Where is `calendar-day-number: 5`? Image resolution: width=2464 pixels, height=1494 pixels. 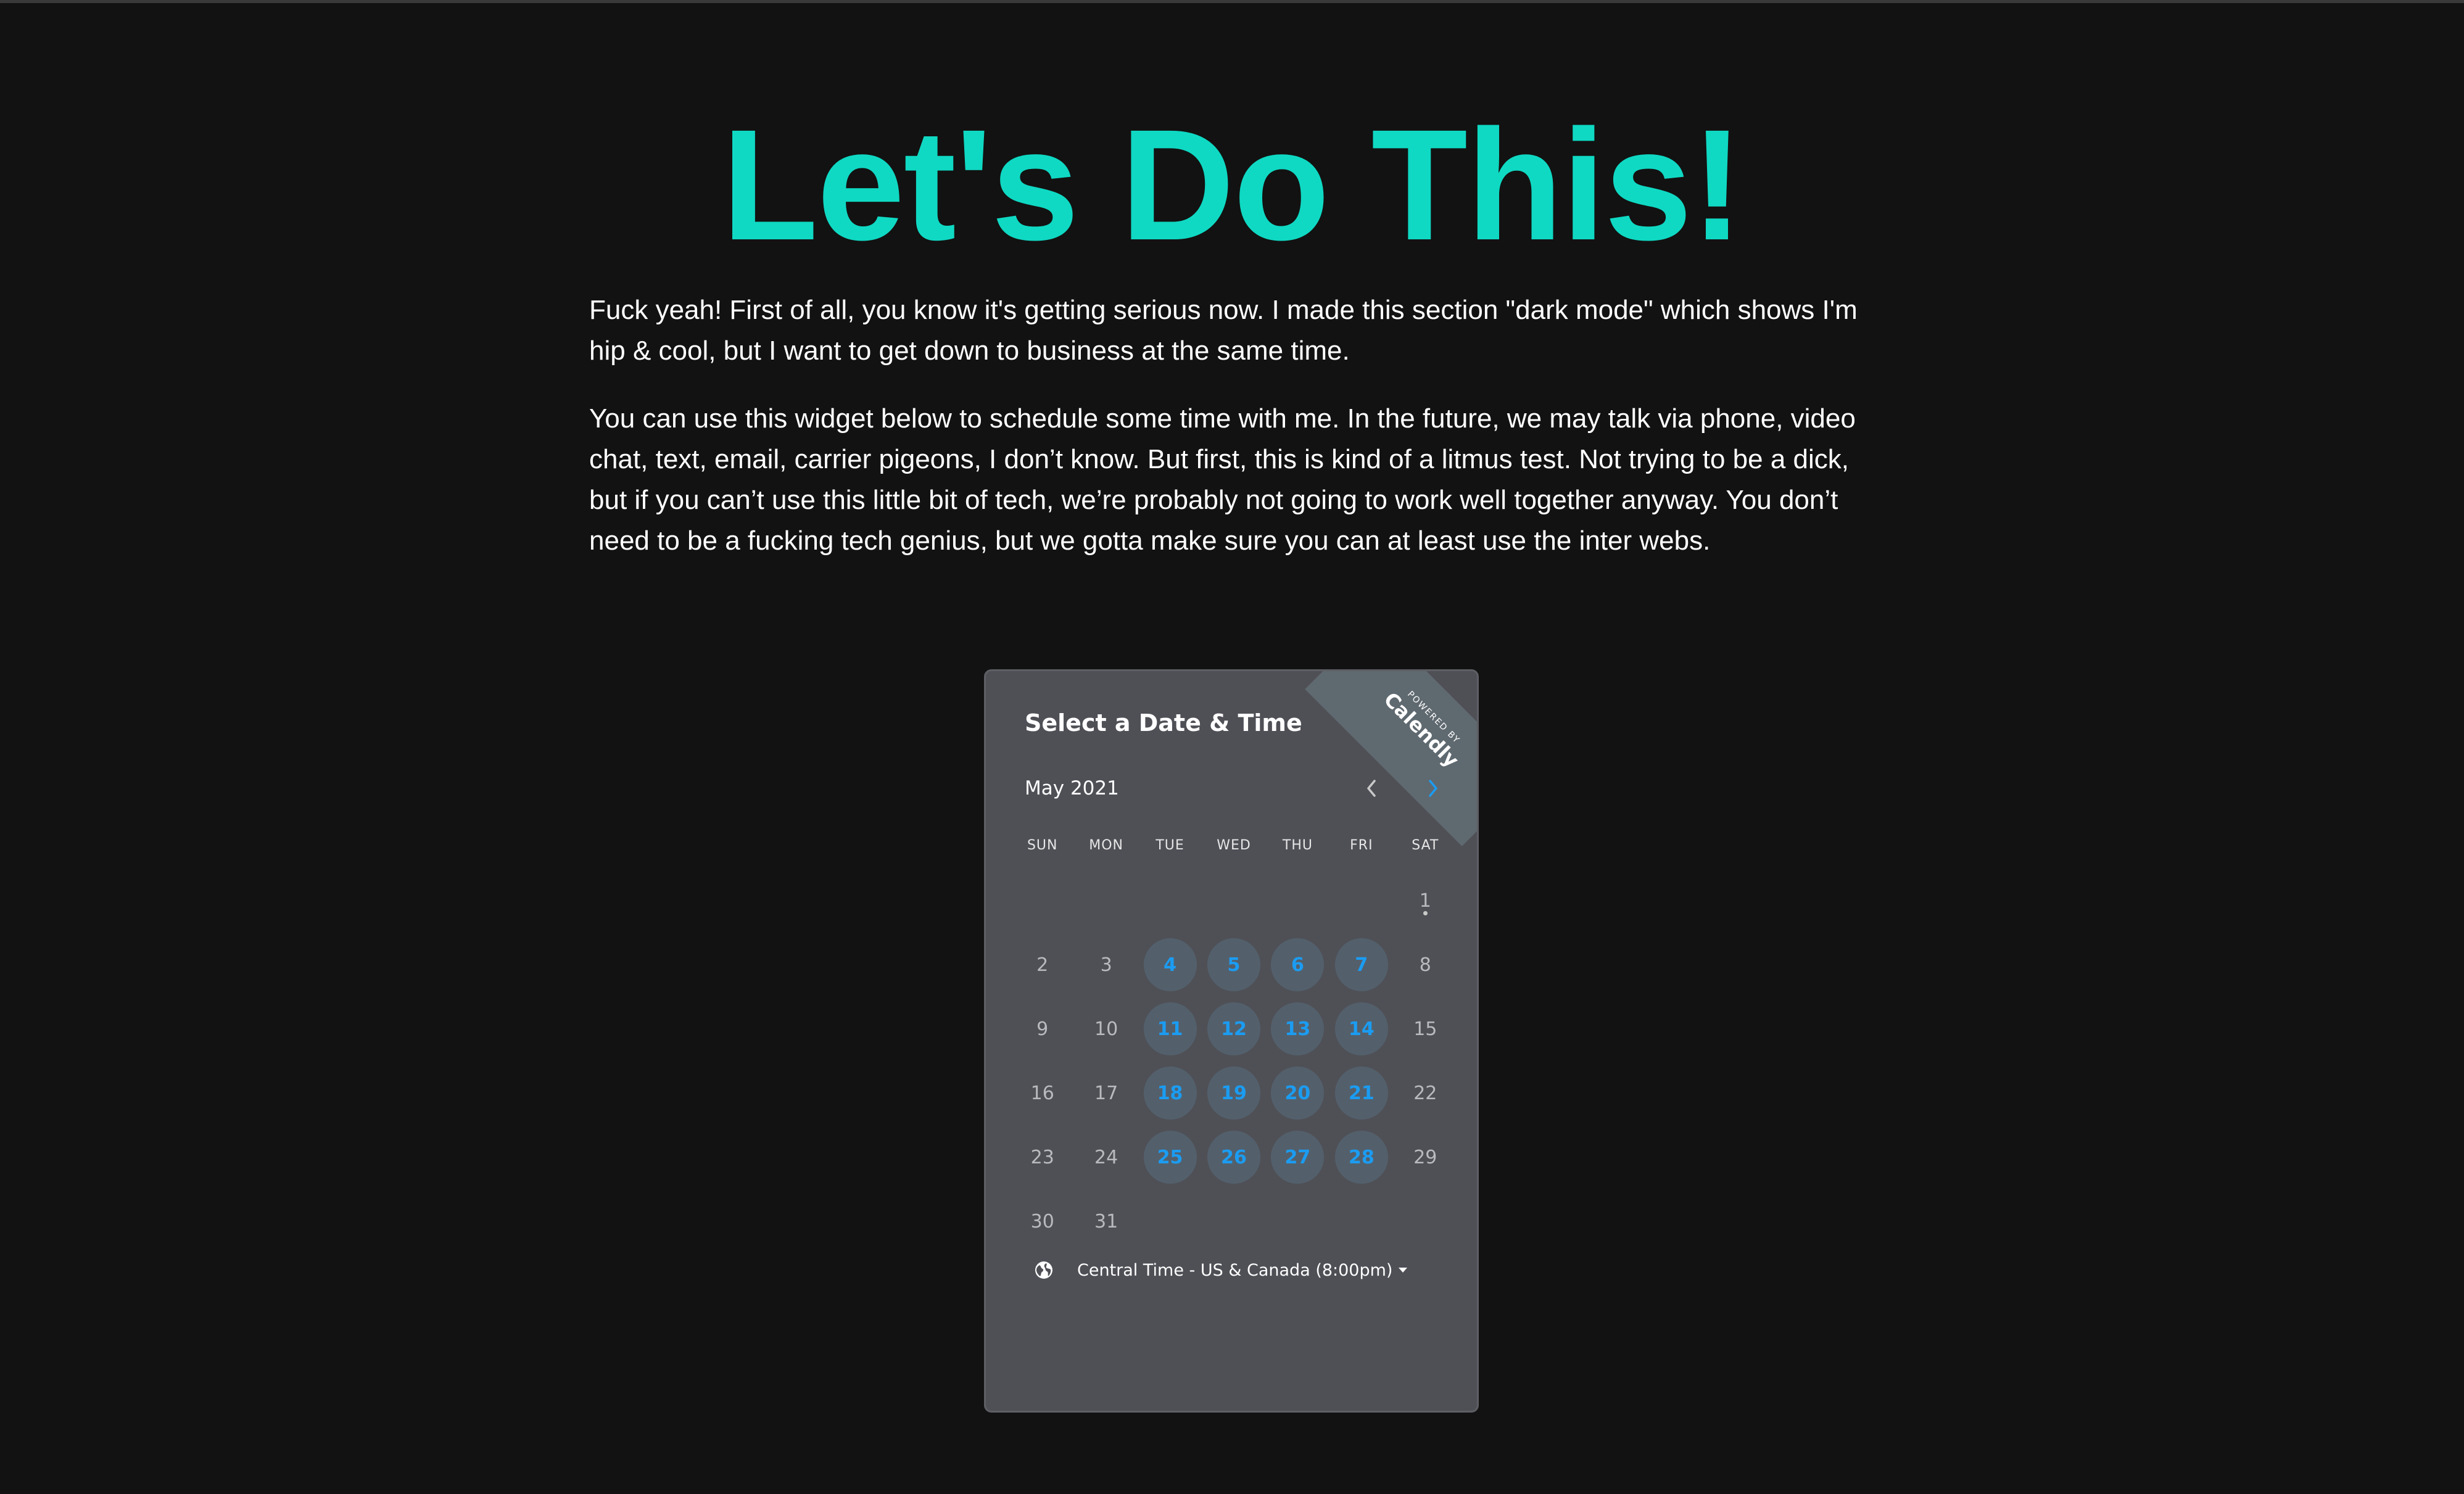 calendar-day-number: 5 is located at coordinates (1233, 965).